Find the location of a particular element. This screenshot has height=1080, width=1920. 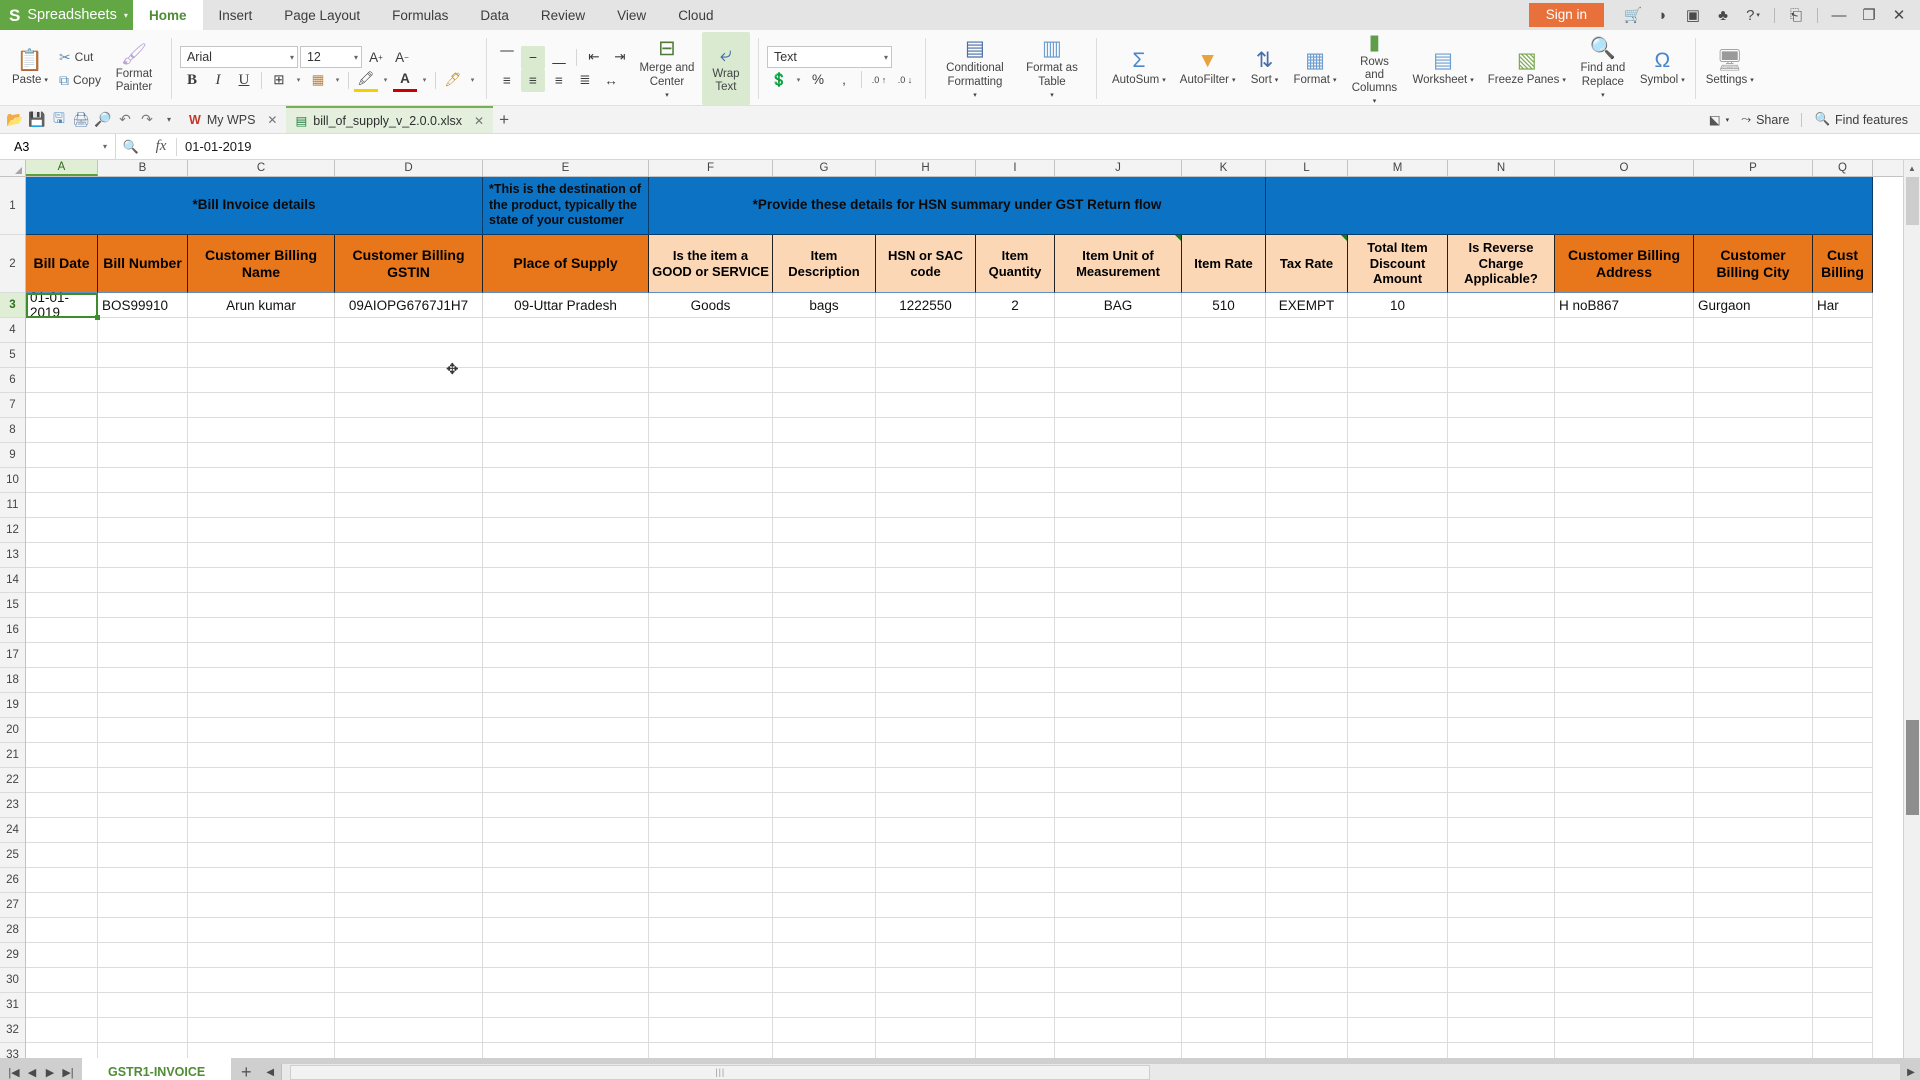

highlight-icon: 🖊 is located at coordinates (453, 80).